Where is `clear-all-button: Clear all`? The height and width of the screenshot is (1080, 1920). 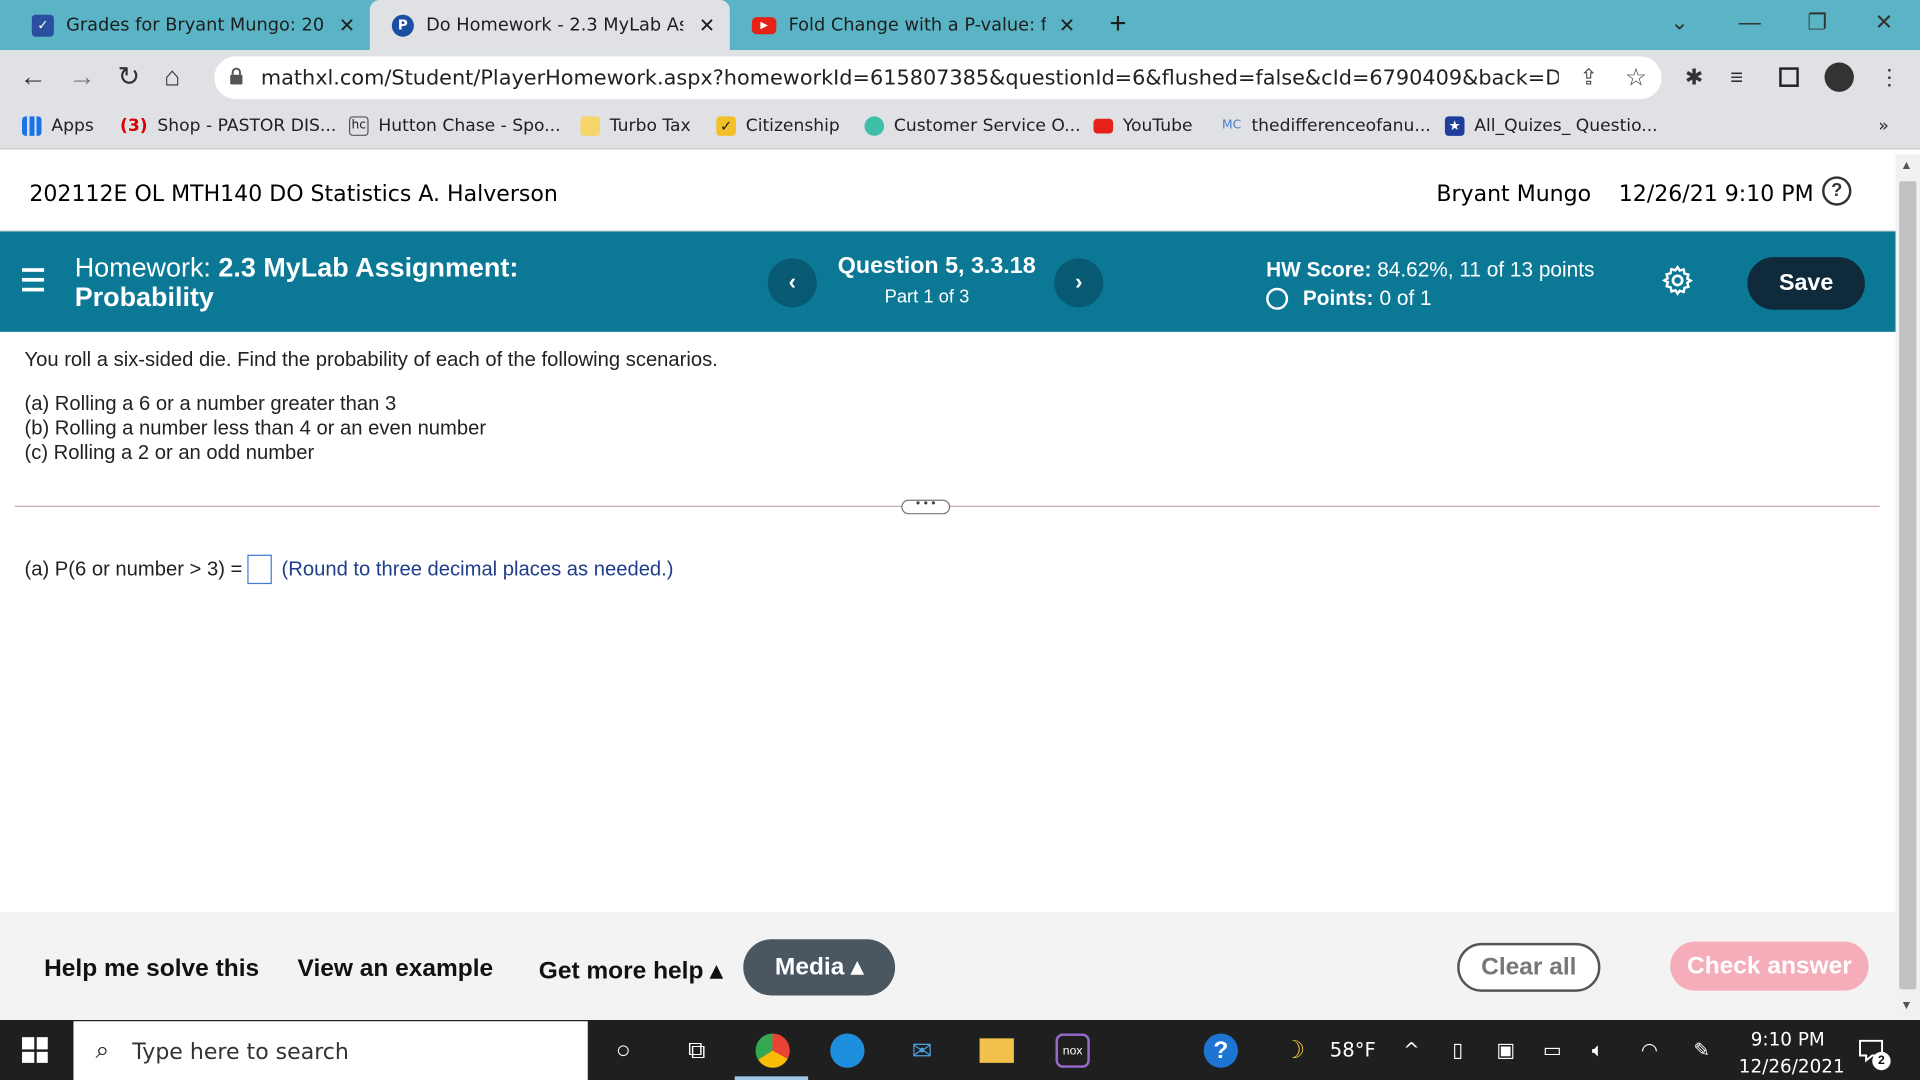
clear-all-button: Clear all is located at coordinates (1529, 967).